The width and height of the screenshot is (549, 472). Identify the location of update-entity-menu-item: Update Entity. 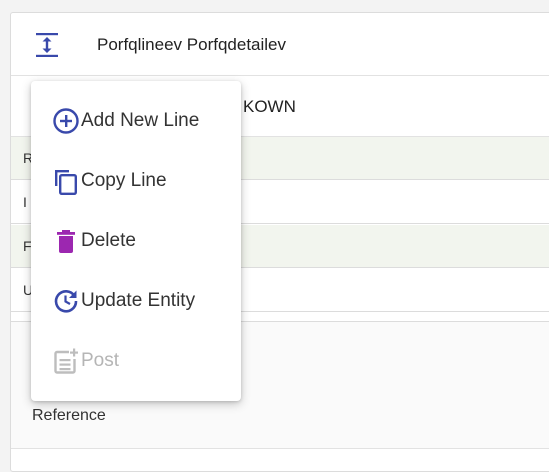
(136, 301).